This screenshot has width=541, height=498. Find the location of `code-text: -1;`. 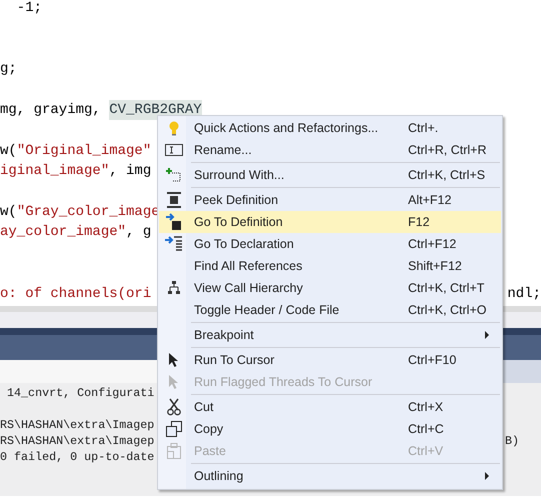

code-text: -1; is located at coordinates (29, 9).